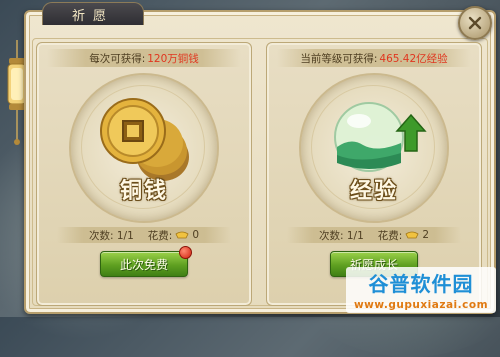 The image size is (500, 357). What do you see at coordinates (425, 235) in the screenshot?
I see `exp-cost-value: 2` at bounding box center [425, 235].